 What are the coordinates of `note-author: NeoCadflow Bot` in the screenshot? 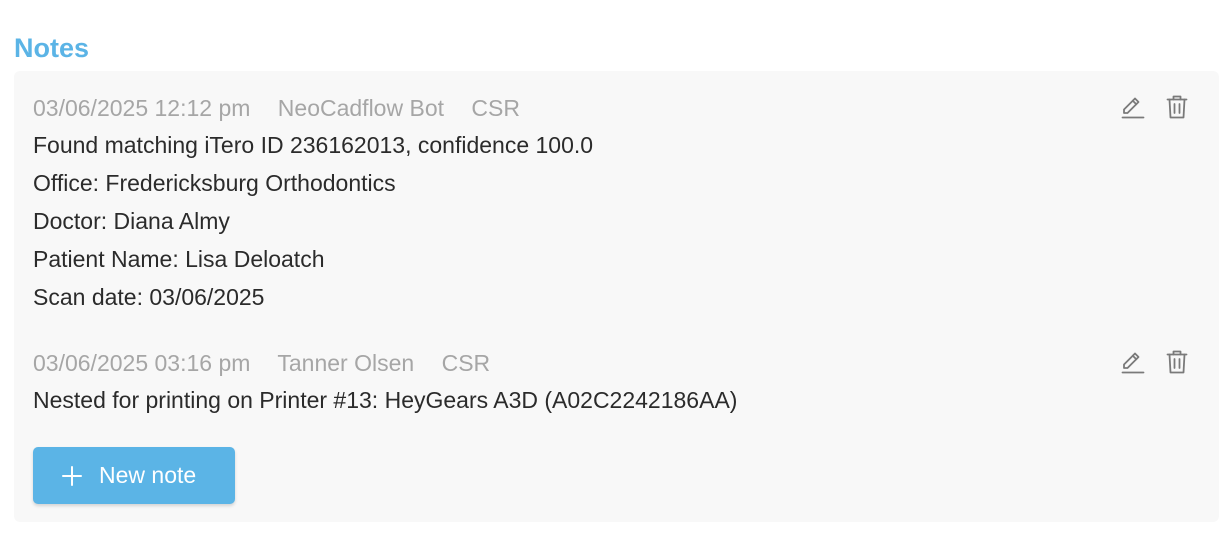 It's located at (360, 108).